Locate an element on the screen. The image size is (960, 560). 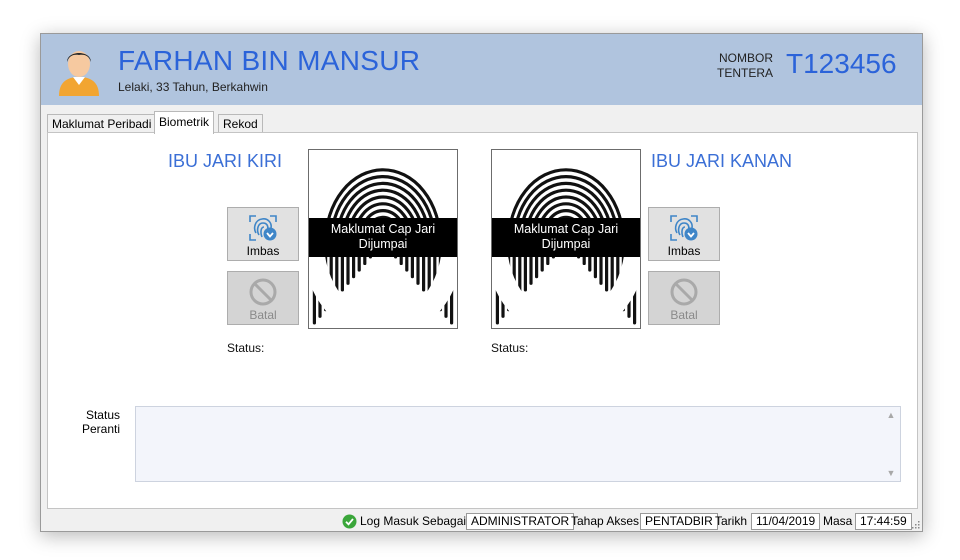
device-status-textarea: ▲ ▼ is located at coordinates (518, 444).